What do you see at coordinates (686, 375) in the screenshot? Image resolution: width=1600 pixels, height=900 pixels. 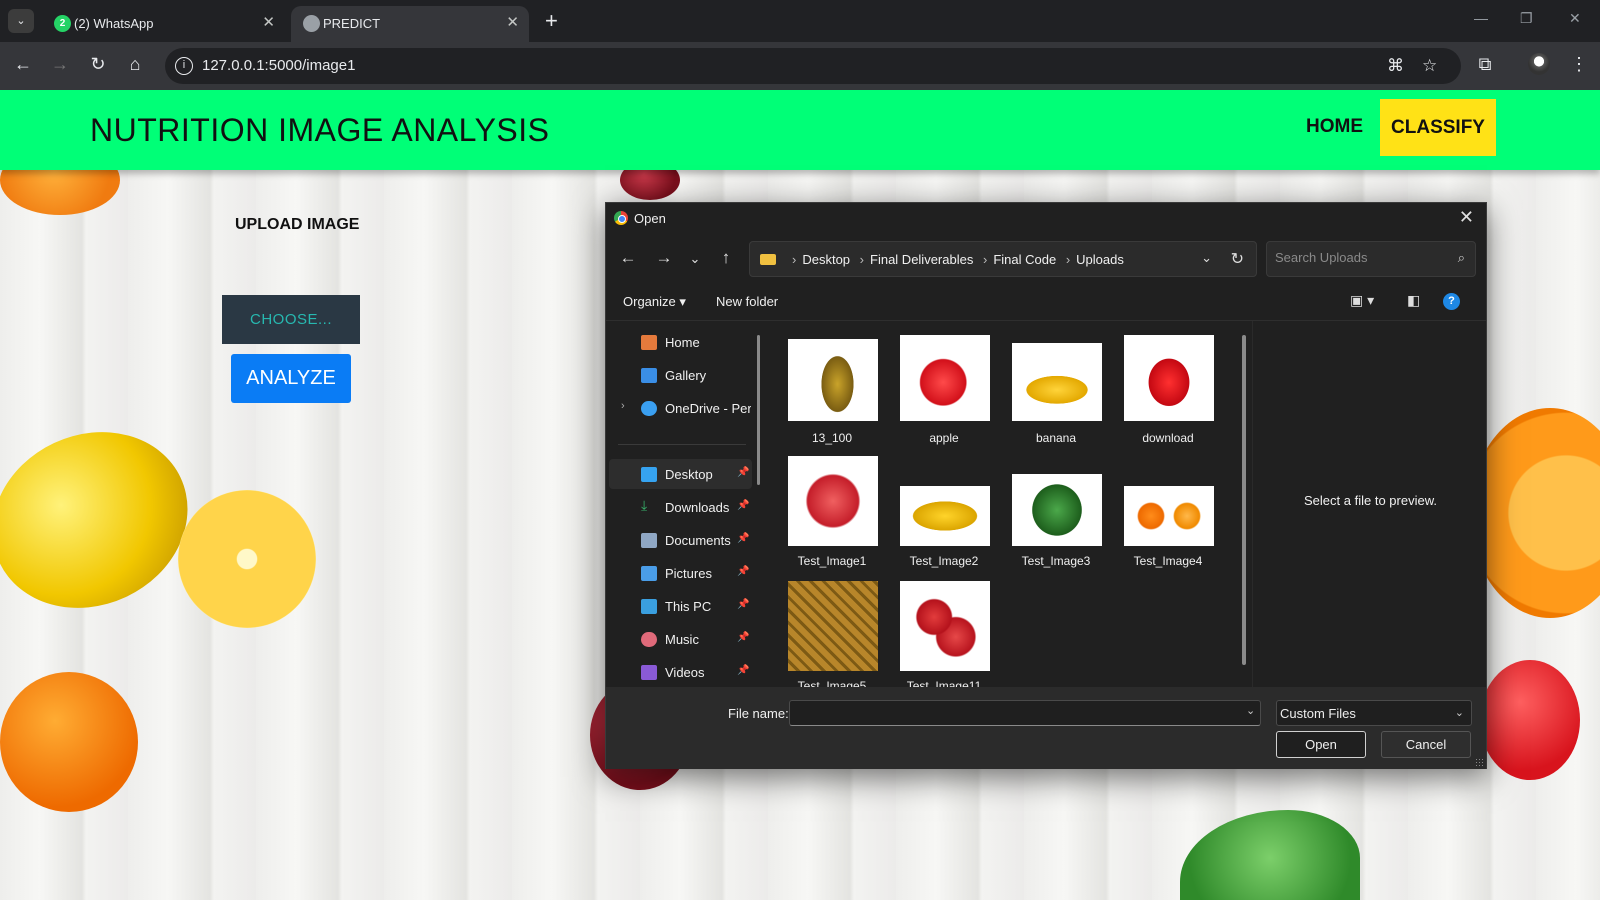 I see `sidebar-item-label: Gallery` at bounding box center [686, 375].